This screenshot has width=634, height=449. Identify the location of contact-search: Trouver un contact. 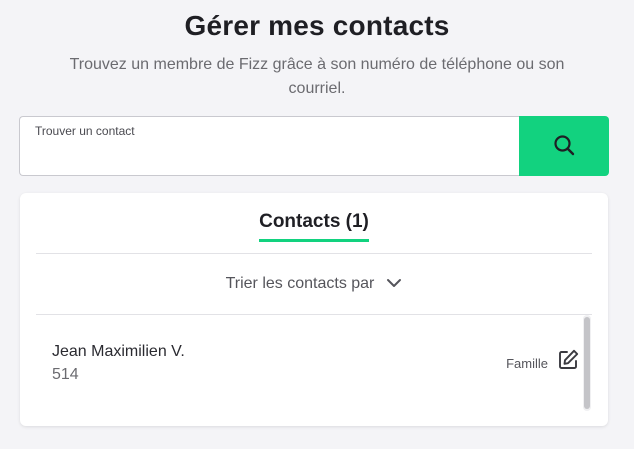
(314, 146).